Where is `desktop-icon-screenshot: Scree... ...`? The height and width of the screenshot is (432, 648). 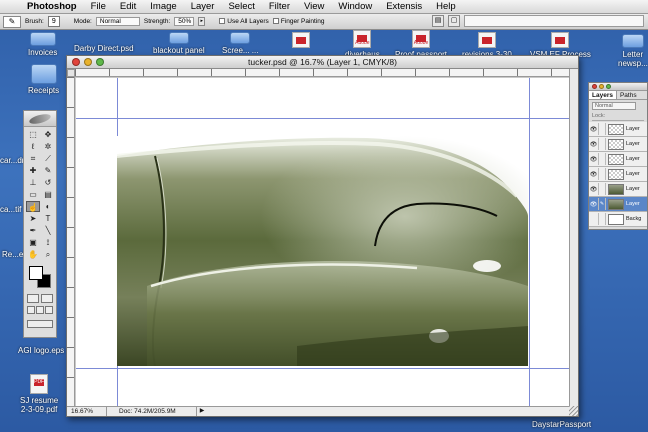 desktop-icon-screenshot: Scree... ... is located at coordinates (240, 43).